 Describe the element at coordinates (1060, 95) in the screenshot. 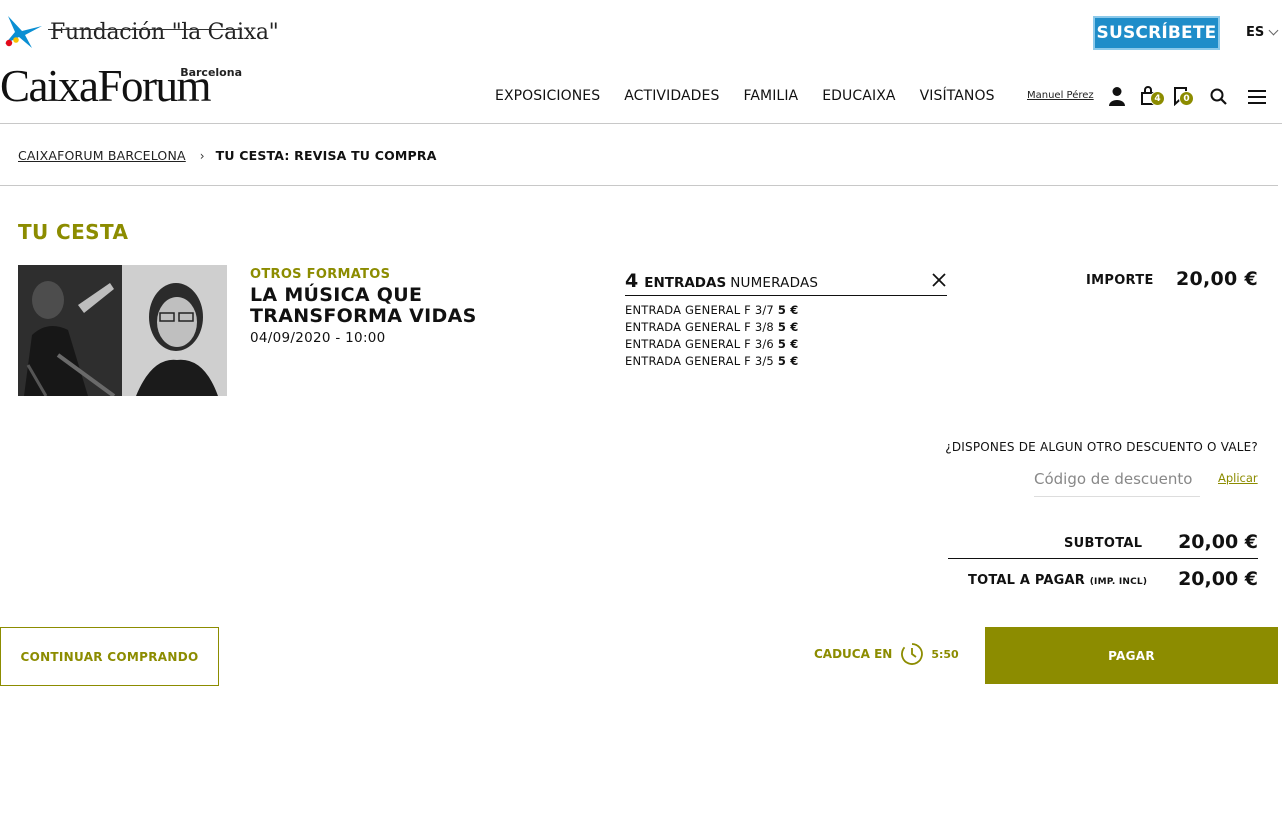

I see `user-name-link: Manuel Pérez` at that location.